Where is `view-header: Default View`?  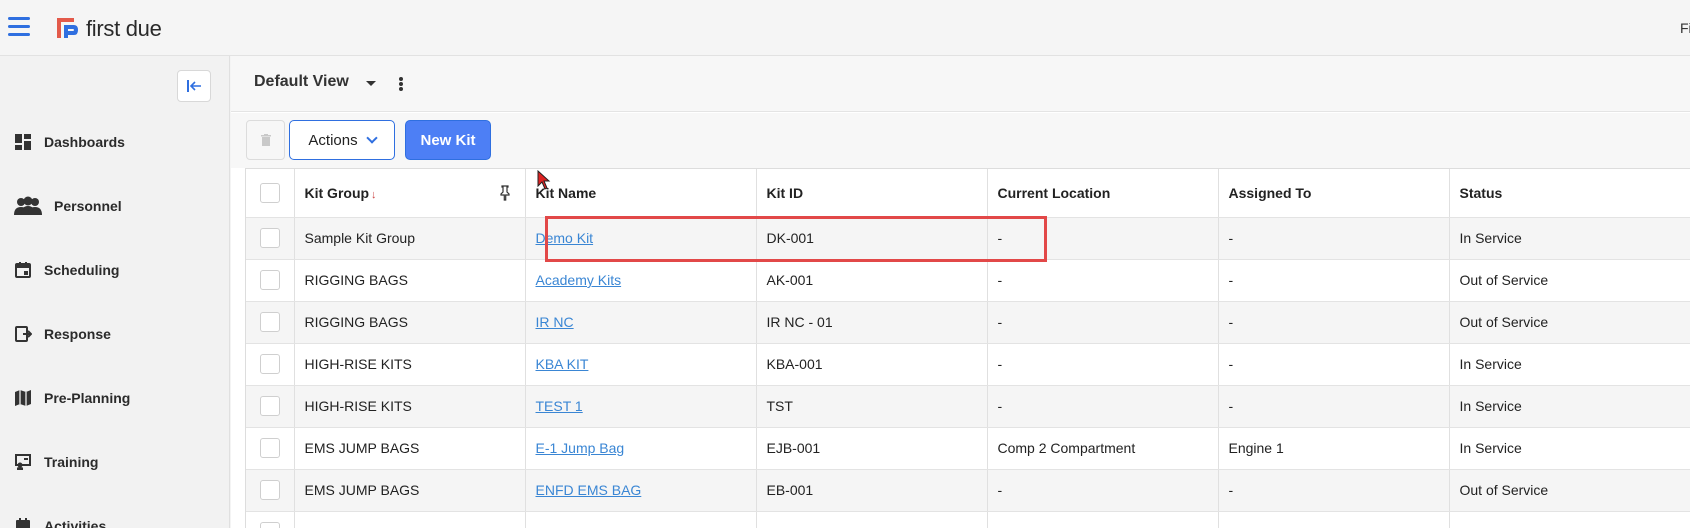 view-header: Default View is located at coordinates (960, 84).